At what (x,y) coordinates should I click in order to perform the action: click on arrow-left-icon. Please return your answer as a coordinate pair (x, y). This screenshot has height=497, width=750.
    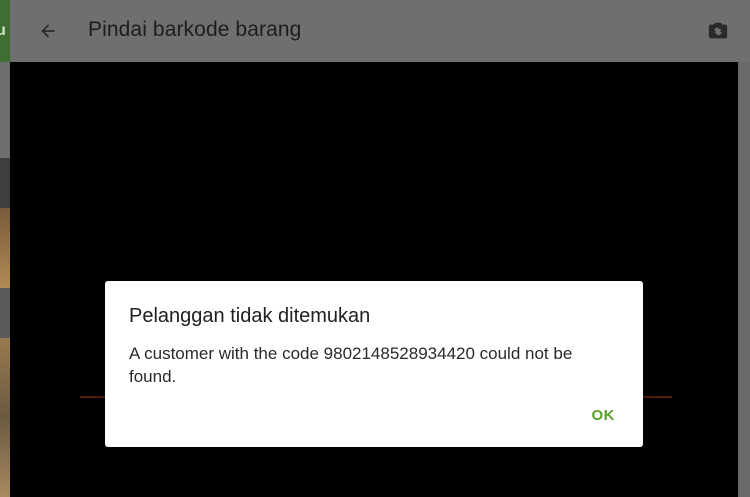
    Looking at the image, I should click on (48, 31).